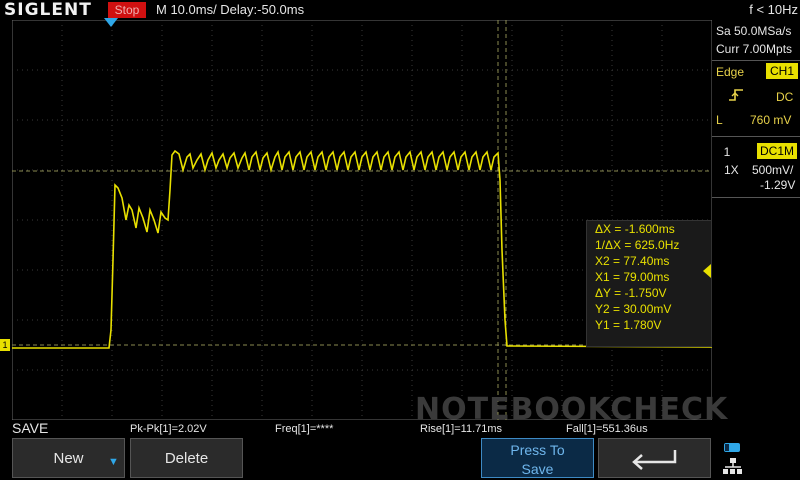  Describe the element at coordinates (635, 229) in the screenshot. I see `cursor-delta-x: ΔX = -1.600ms` at that location.